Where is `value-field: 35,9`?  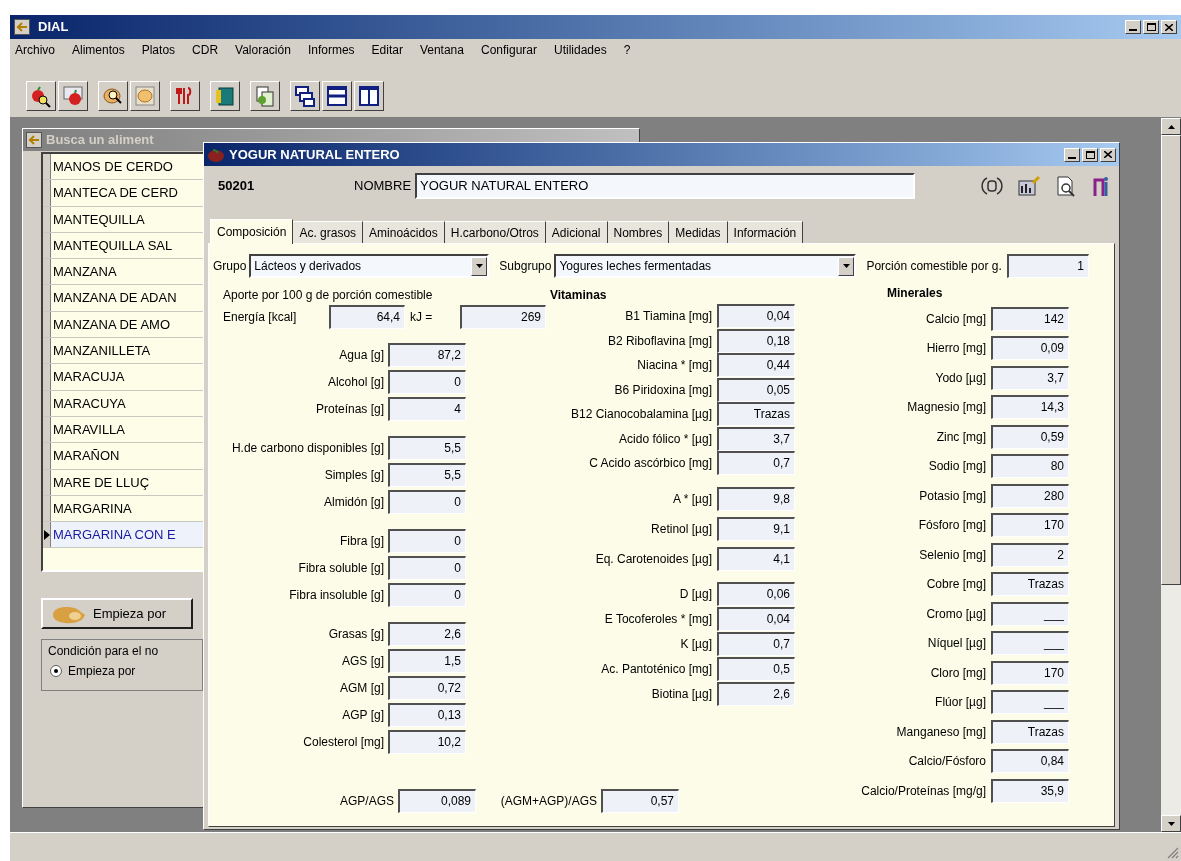 value-field: 35,9 is located at coordinates (1030, 790).